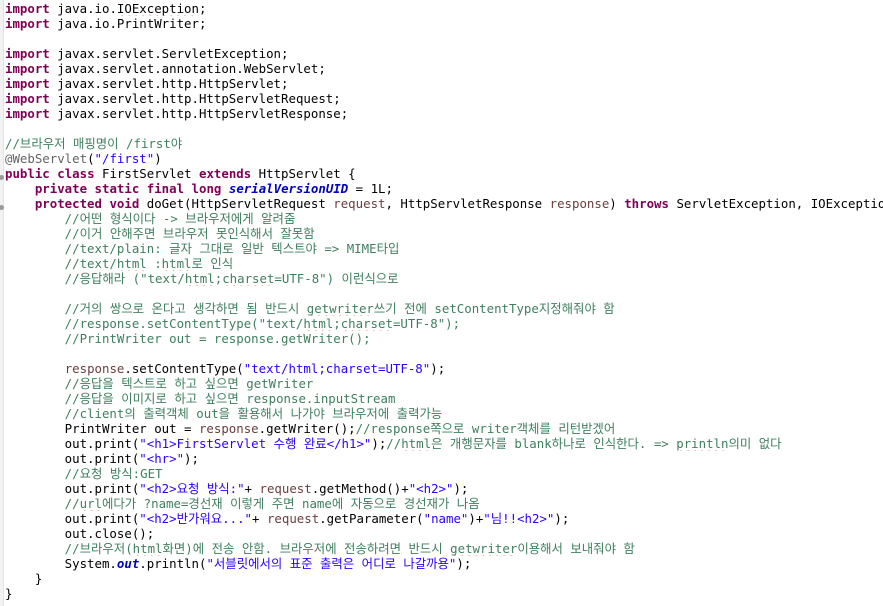 Image resolution: width=883 pixels, height=606 pixels. What do you see at coordinates (444, 233) in the screenshot?
I see `code-line: //이거 안해주면 브라우저 못인식해서 잘못함` at bounding box center [444, 233].